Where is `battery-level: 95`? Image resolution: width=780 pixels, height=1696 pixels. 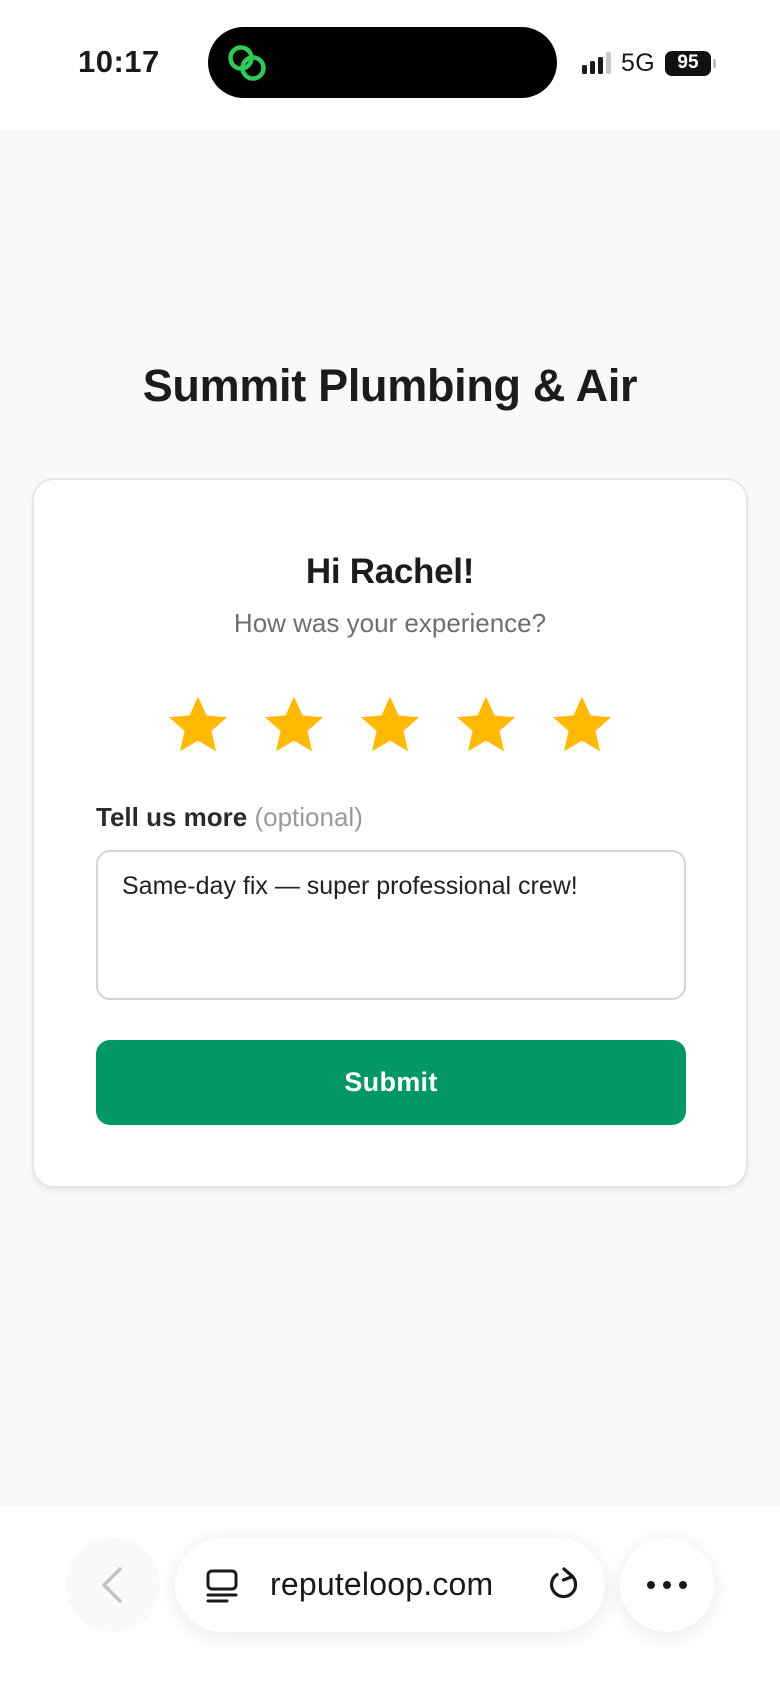
battery-level: 95 is located at coordinates (687, 63).